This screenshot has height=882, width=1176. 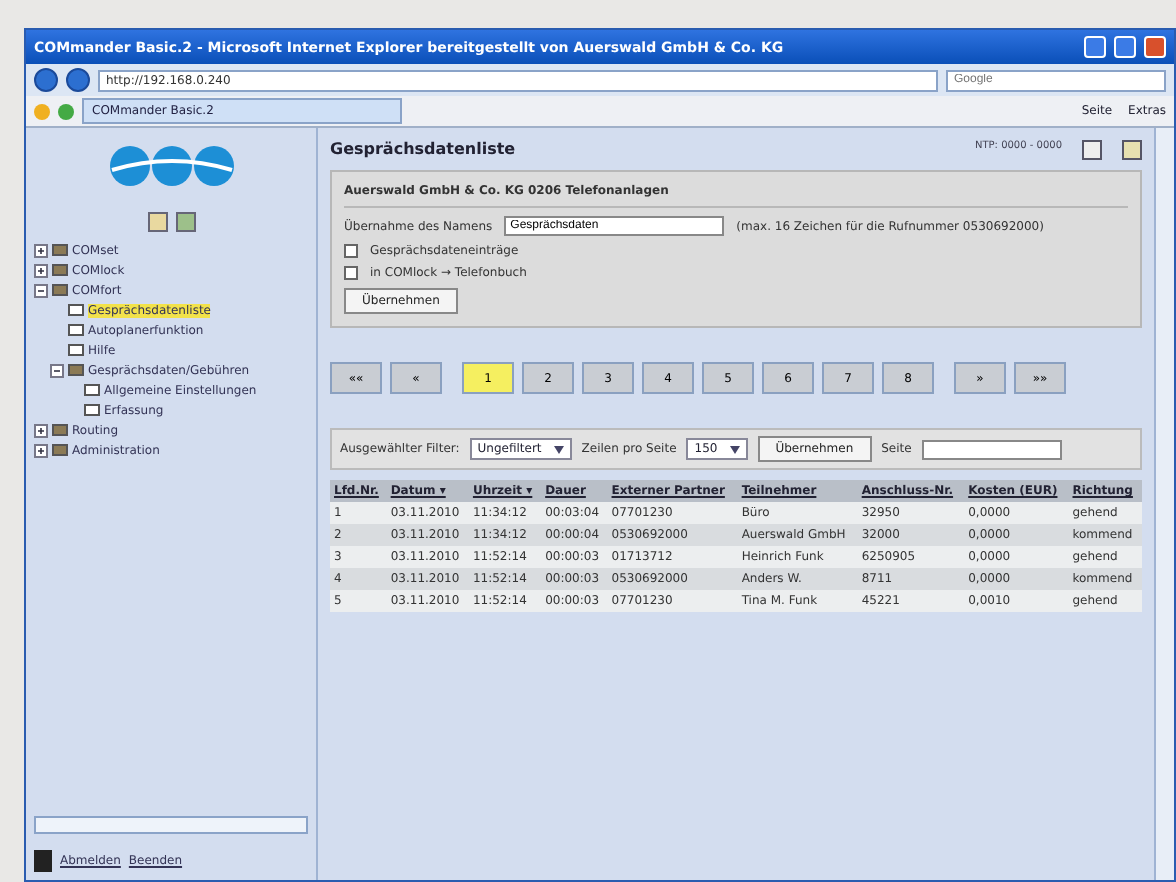 What do you see at coordinates (424, 149) in the screenshot?
I see `page-heading: Gesprächsdatenliste` at bounding box center [424, 149].